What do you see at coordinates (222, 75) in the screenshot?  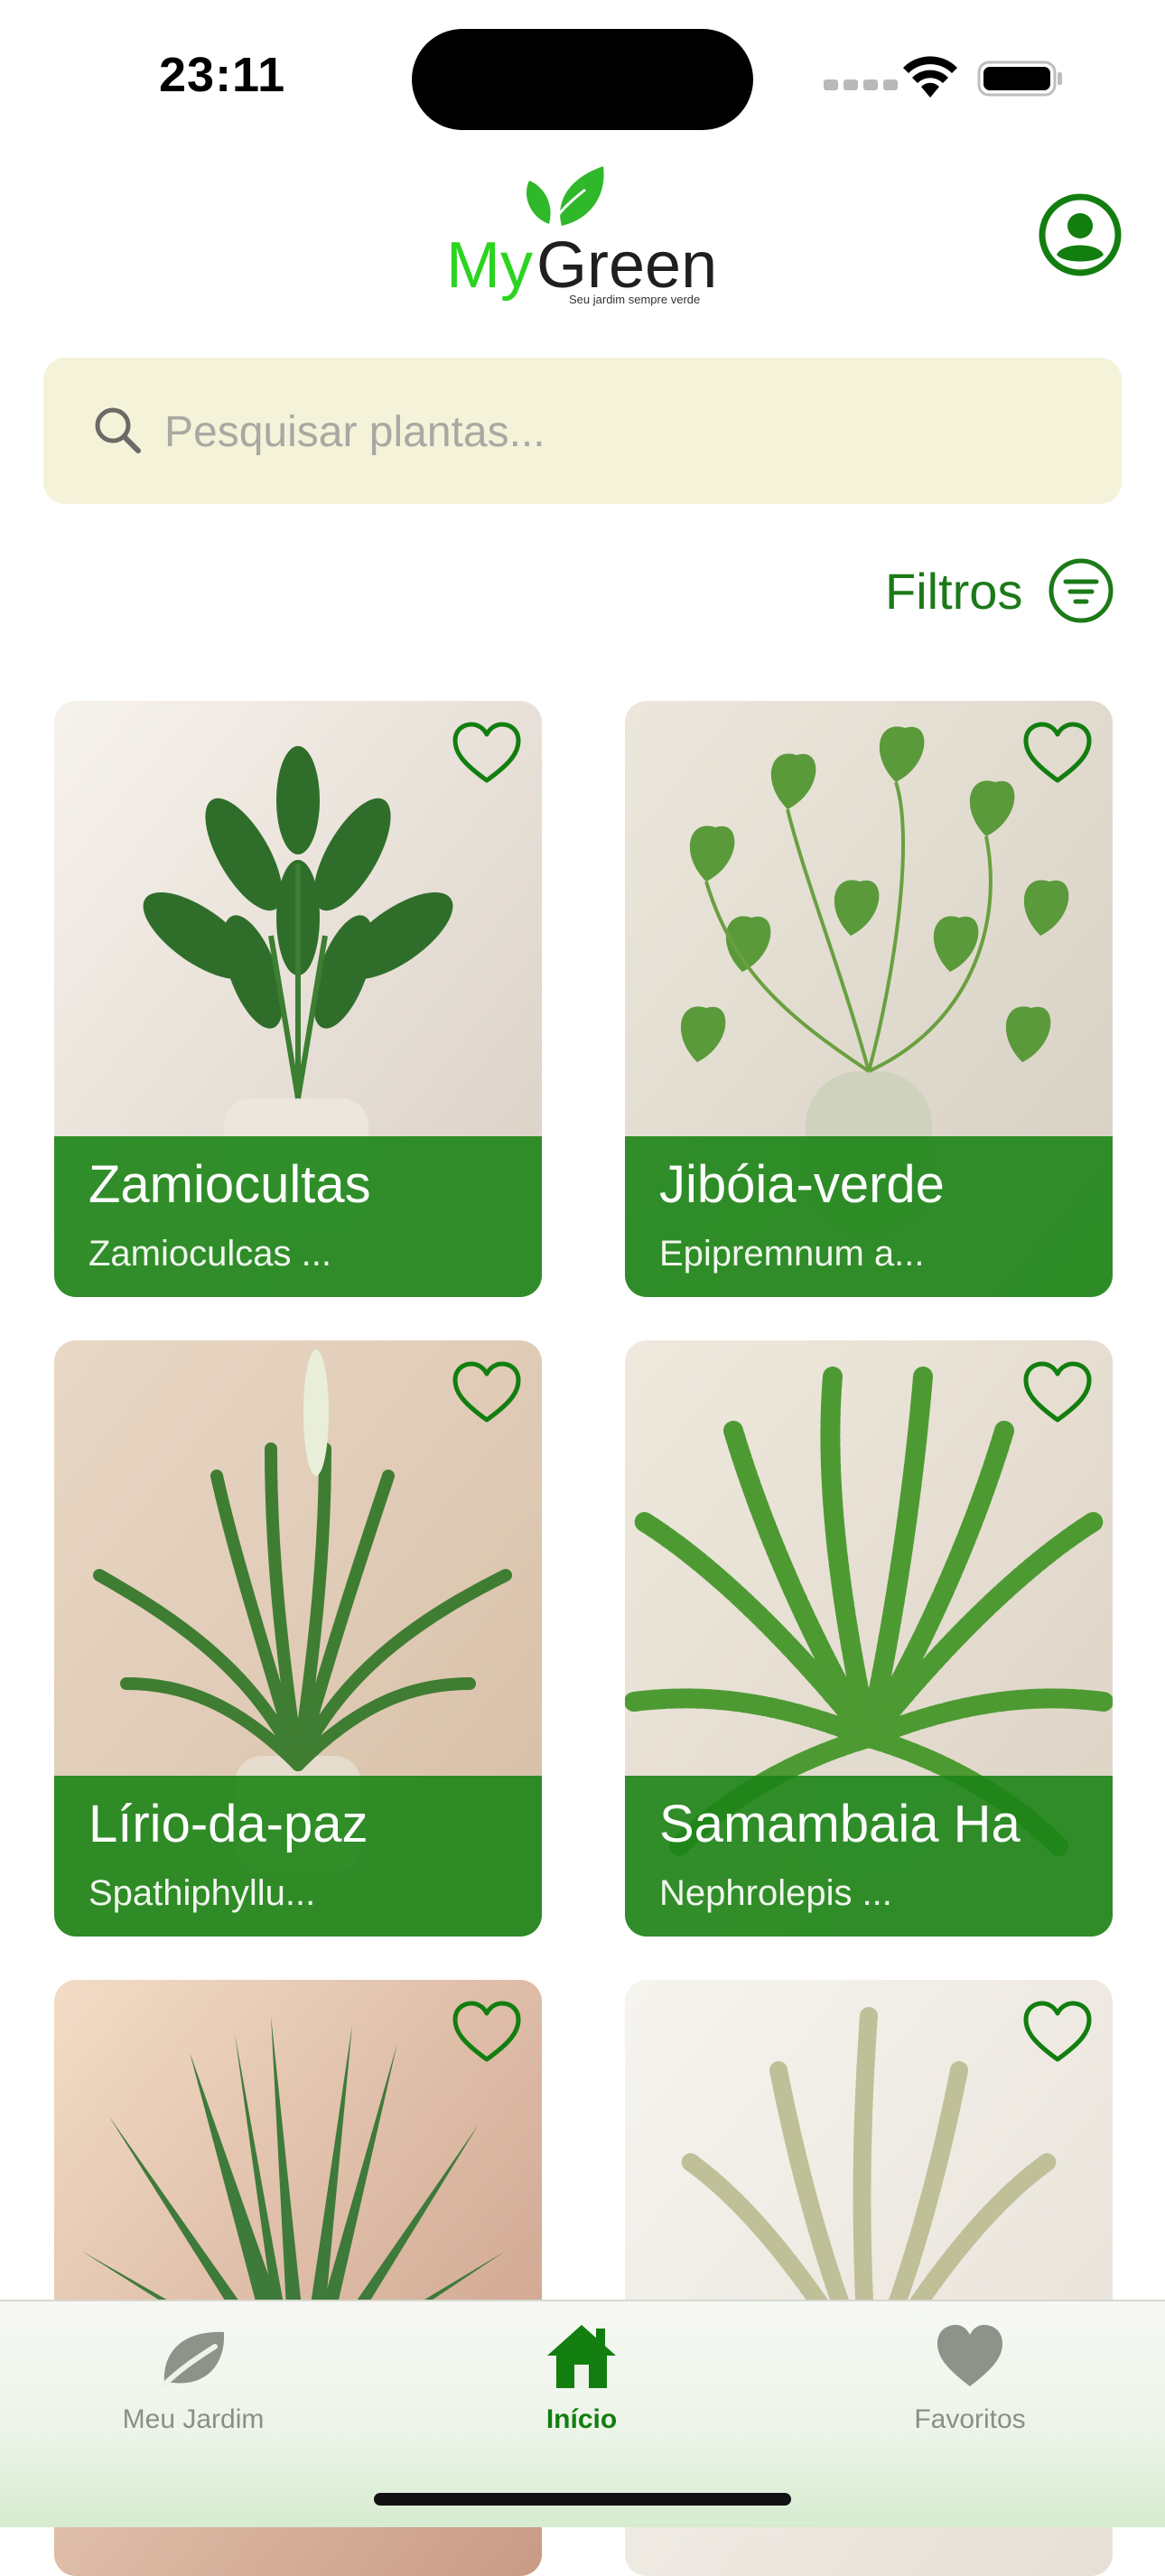 I see `status-time: 23:11` at bounding box center [222, 75].